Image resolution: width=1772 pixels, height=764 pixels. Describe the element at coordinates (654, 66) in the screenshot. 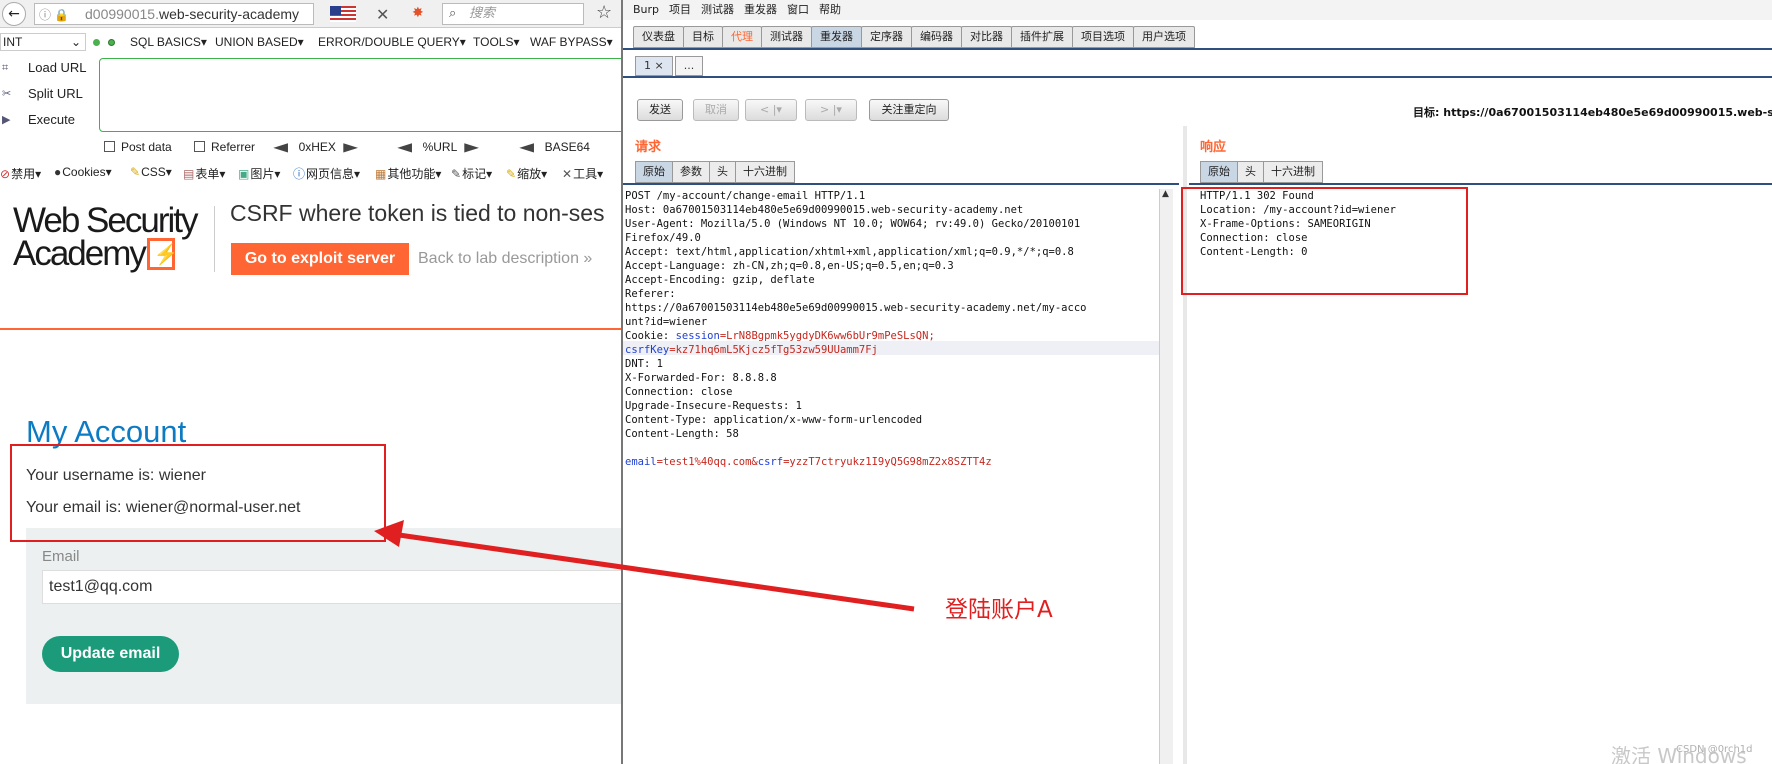

I see `repeater-tab-1: 1 ×` at that location.